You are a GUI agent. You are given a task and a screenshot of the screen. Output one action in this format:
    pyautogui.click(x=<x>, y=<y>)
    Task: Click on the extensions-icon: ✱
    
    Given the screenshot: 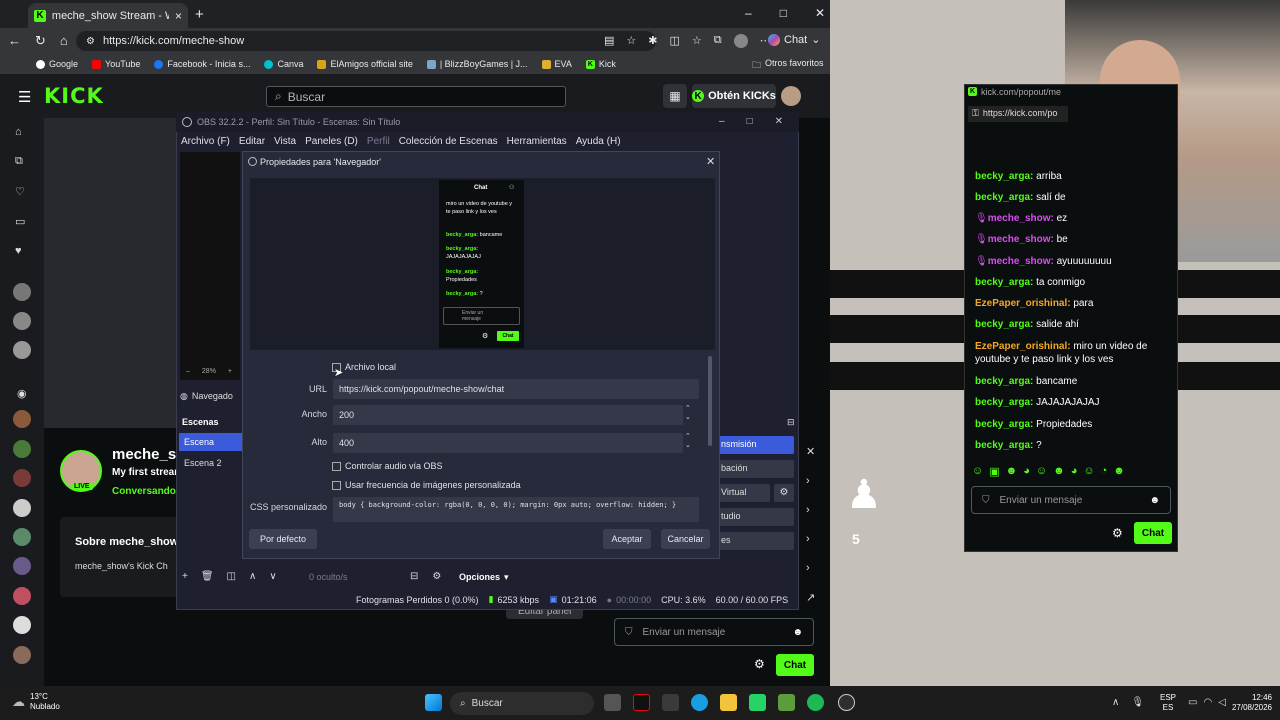 What is the action you would take?
    pyautogui.click(x=652, y=41)
    